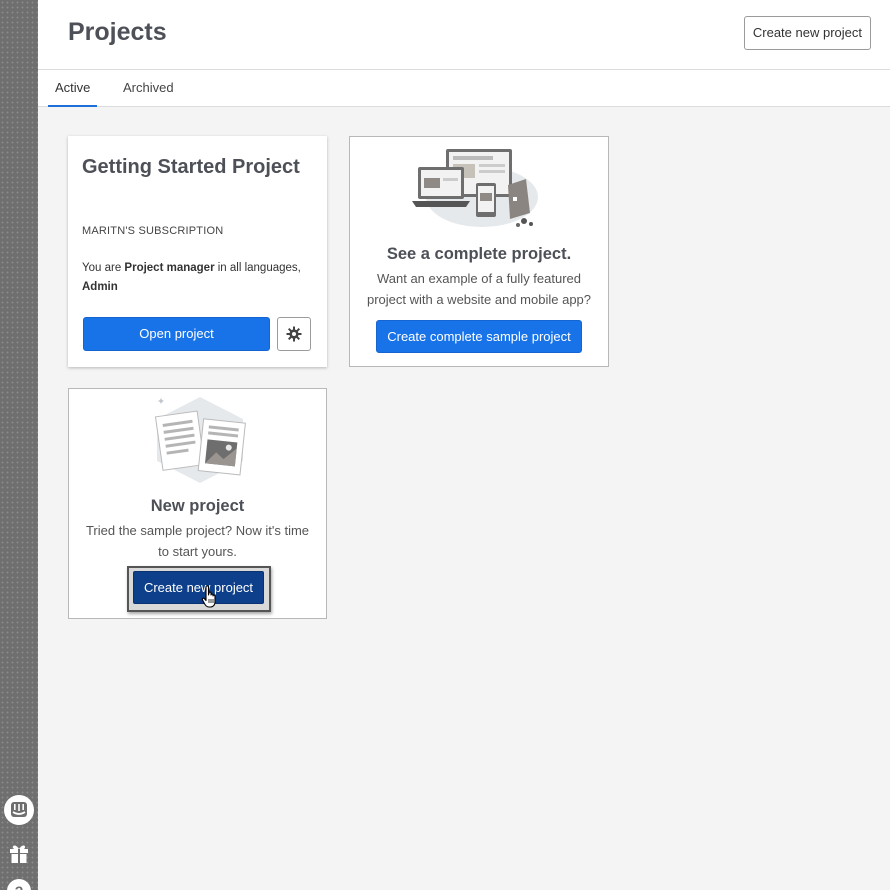 This screenshot has height=890, width=890. What do you see at coordinates (257, 268) in the screenshot?
I see `role-mid: in all languages,` at bounding box center [257, 268].